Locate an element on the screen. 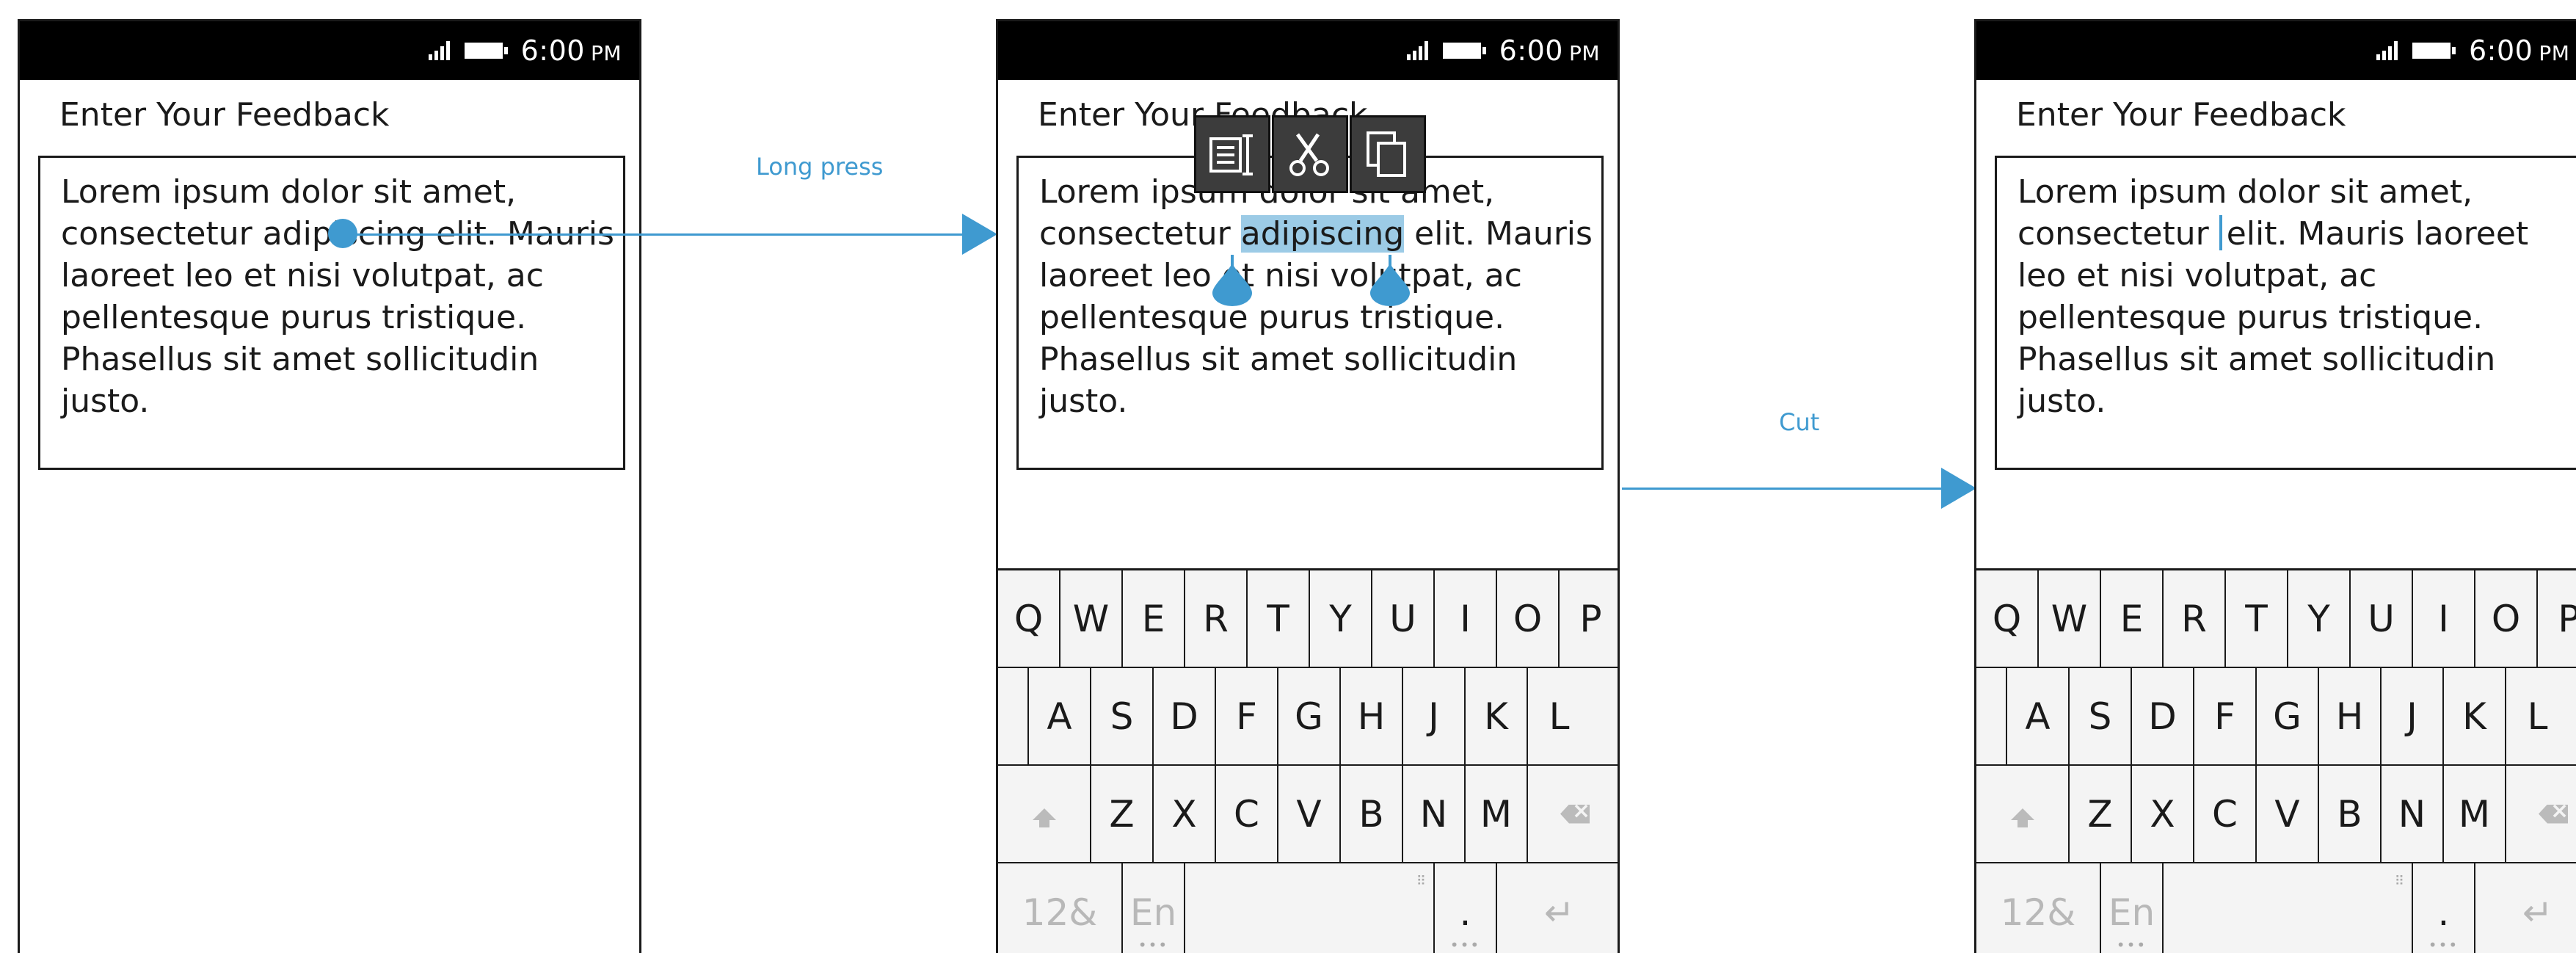  cut-icon is located at coordinates (1310, 154).